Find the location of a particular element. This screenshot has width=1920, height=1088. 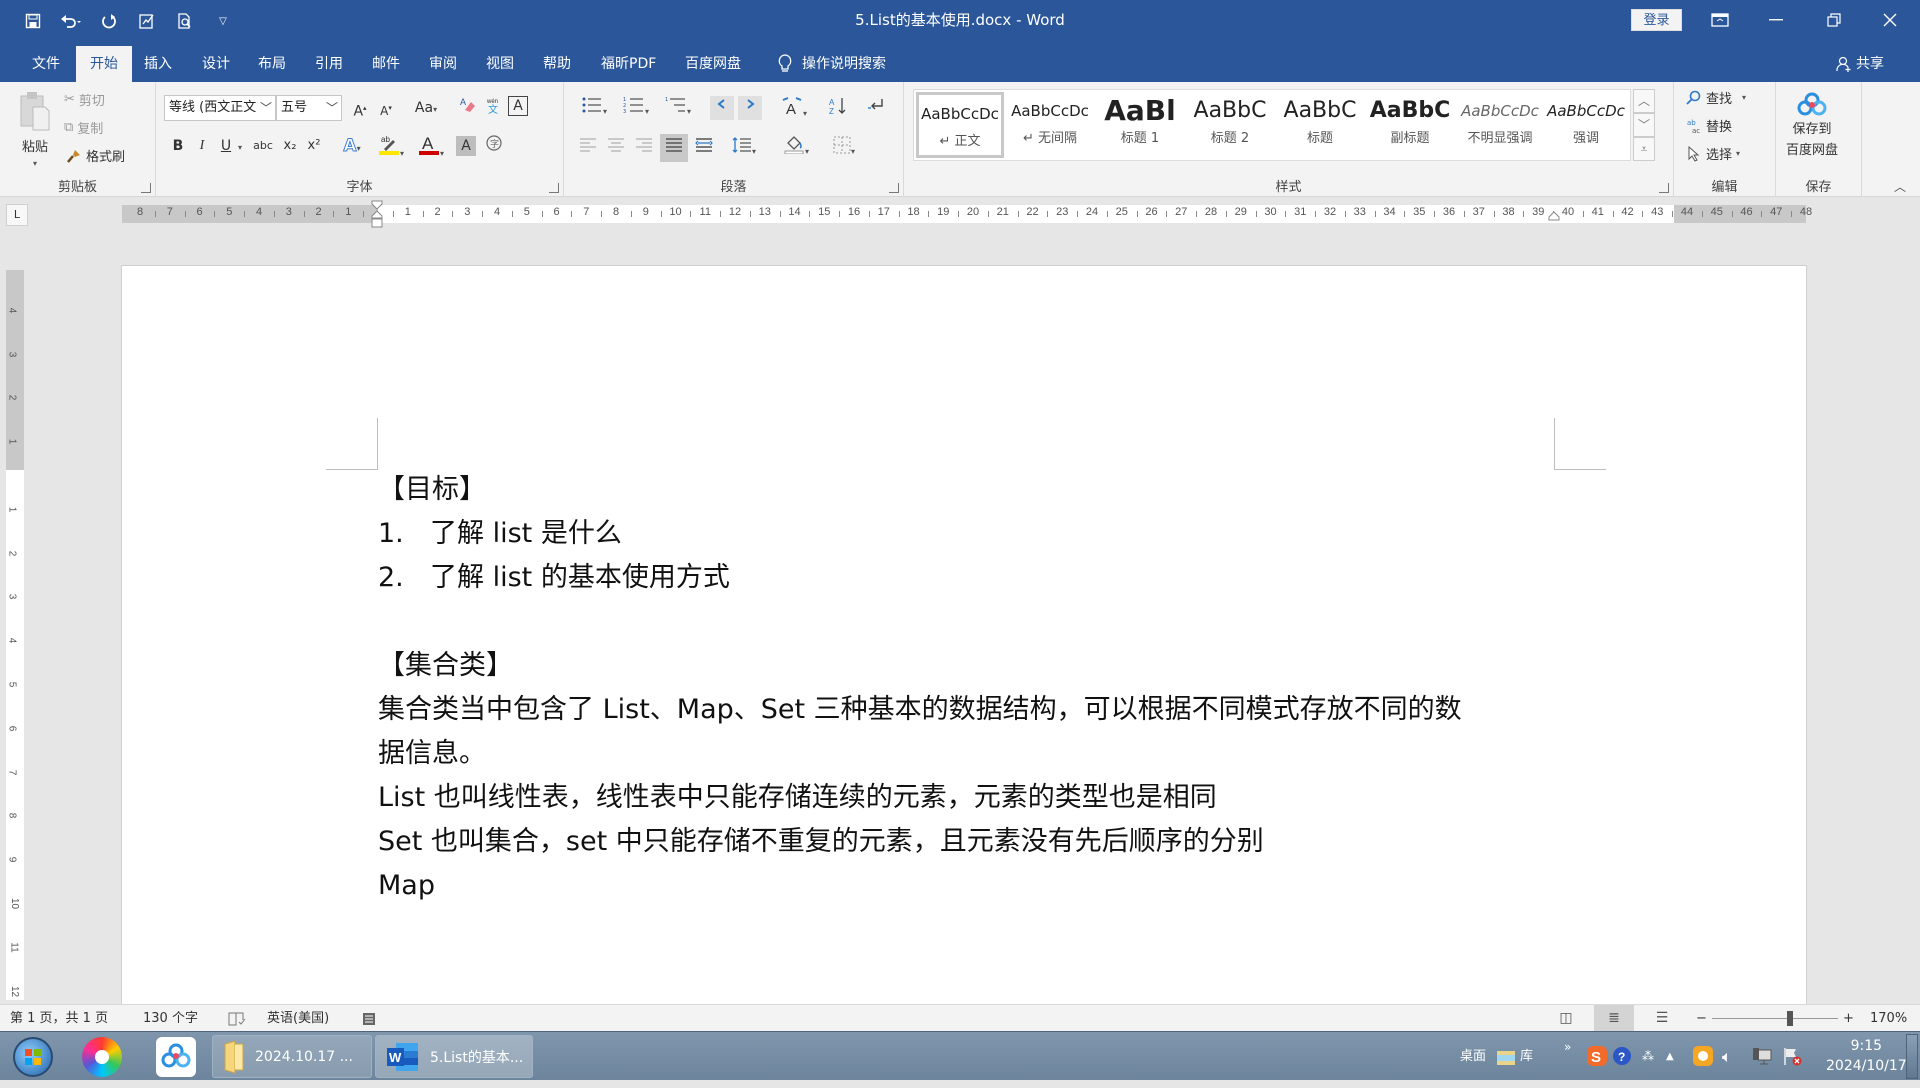

action-center-flag-icon is located at coordinates (1792, 1056).